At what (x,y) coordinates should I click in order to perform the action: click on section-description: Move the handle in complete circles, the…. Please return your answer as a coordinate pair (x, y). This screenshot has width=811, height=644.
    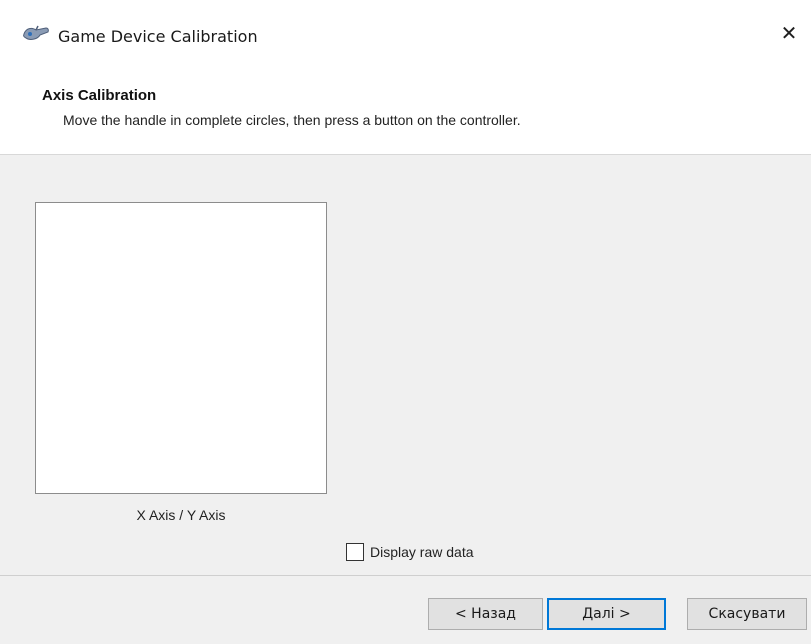
    Looking at the image, I should click on (292, 120).